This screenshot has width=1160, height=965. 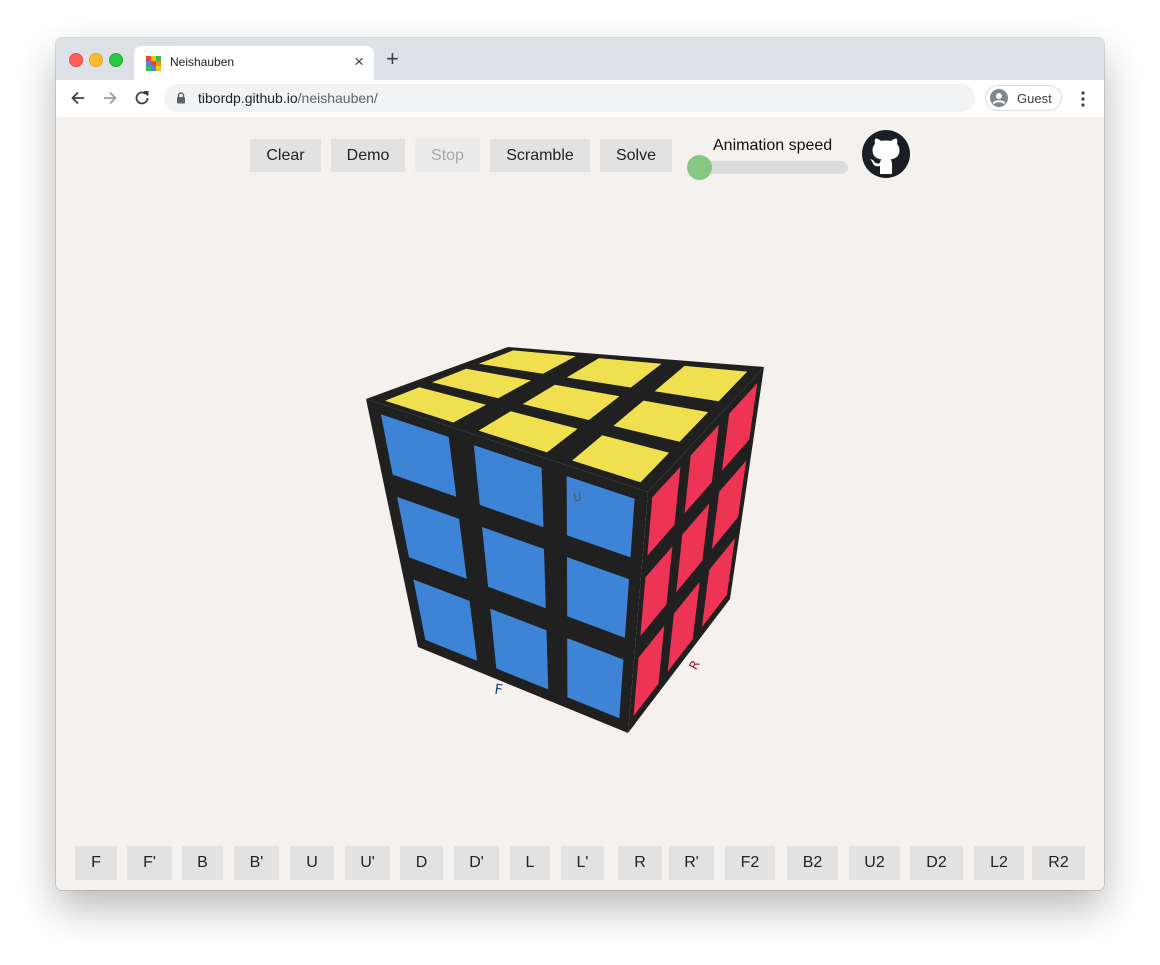 What do you see at coordinates (110, 98) in the screenshot?
I see `forward-arrow-icon` at bounding box center [110, 98].